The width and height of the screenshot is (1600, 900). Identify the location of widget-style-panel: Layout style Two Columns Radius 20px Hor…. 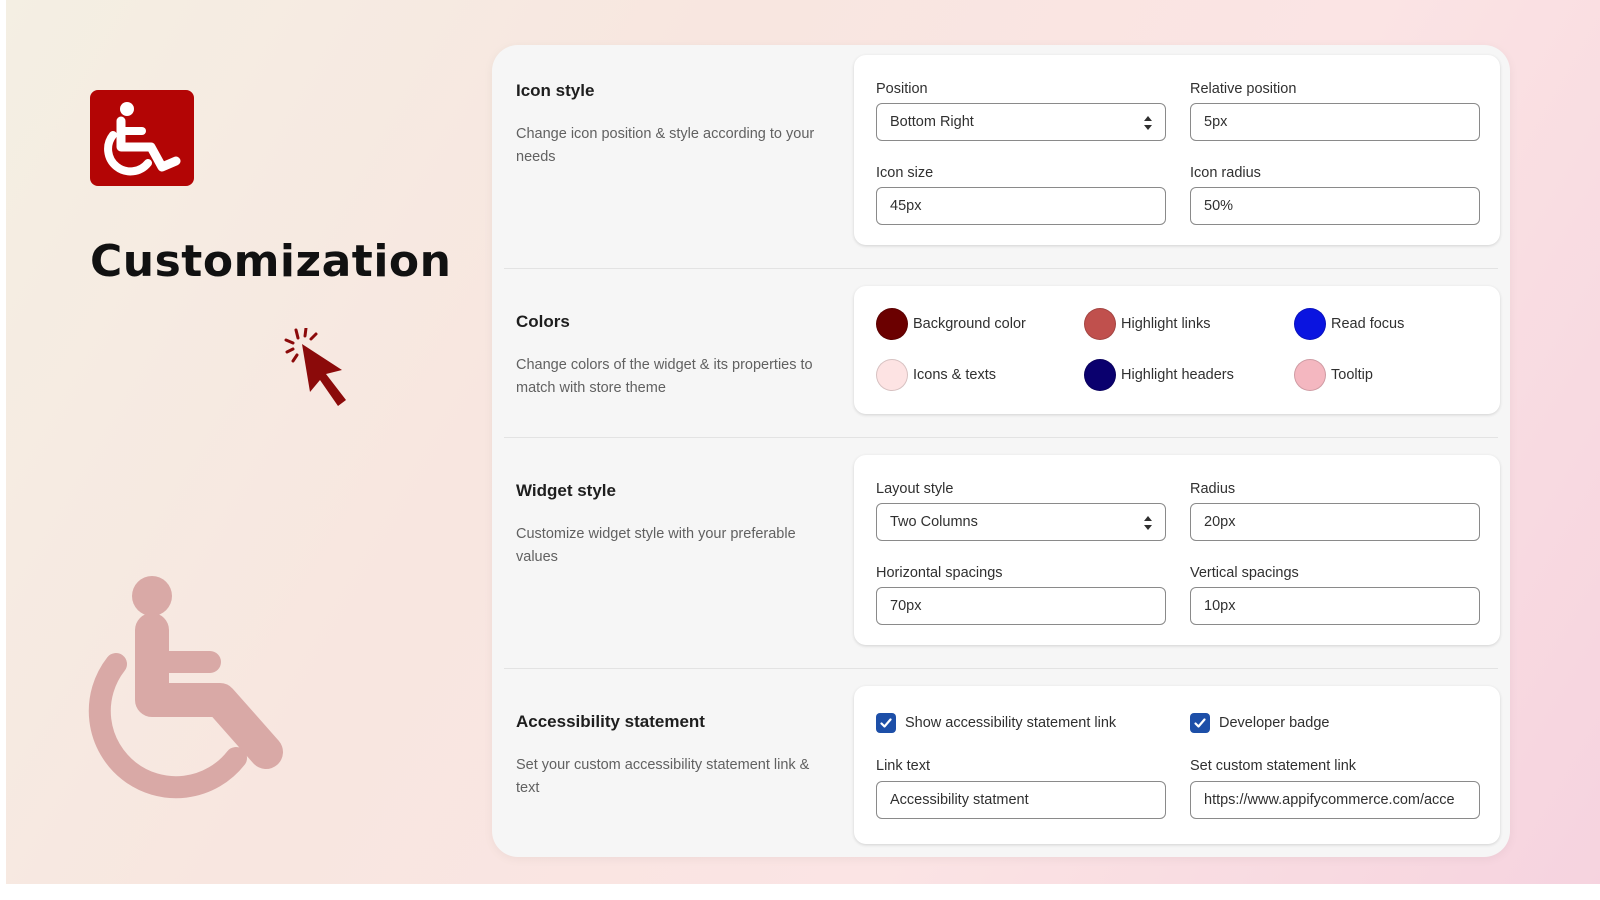
(1177, 550).